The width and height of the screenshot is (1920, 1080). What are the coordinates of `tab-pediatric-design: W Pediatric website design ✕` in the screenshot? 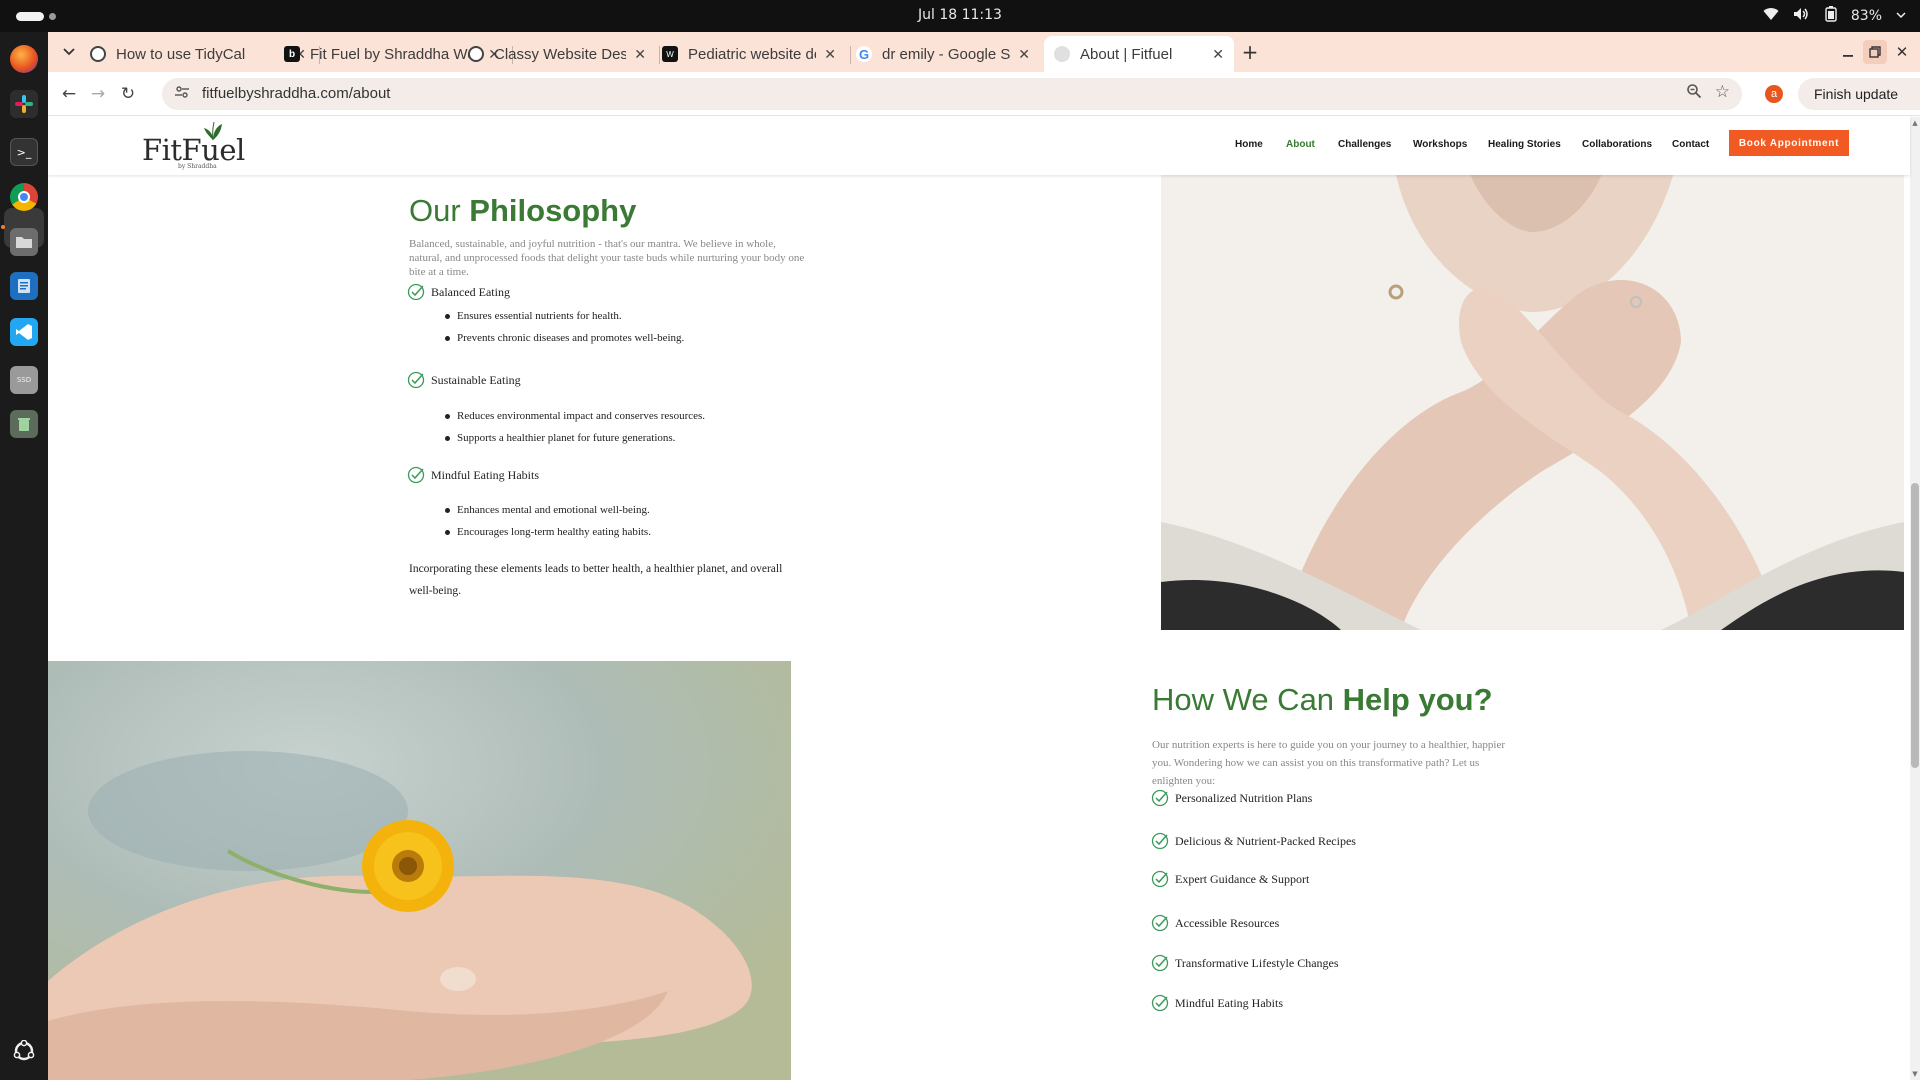 It's located at (749, 54).